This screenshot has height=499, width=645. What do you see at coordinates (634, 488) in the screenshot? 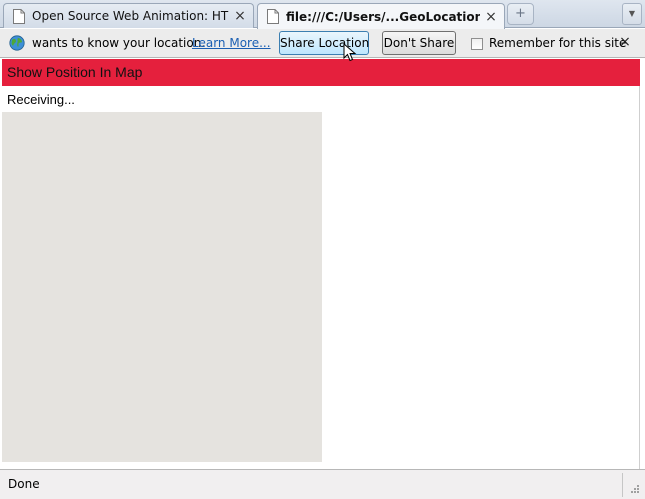
I see `resize-grip-icon` at bounding box center [634, 488].